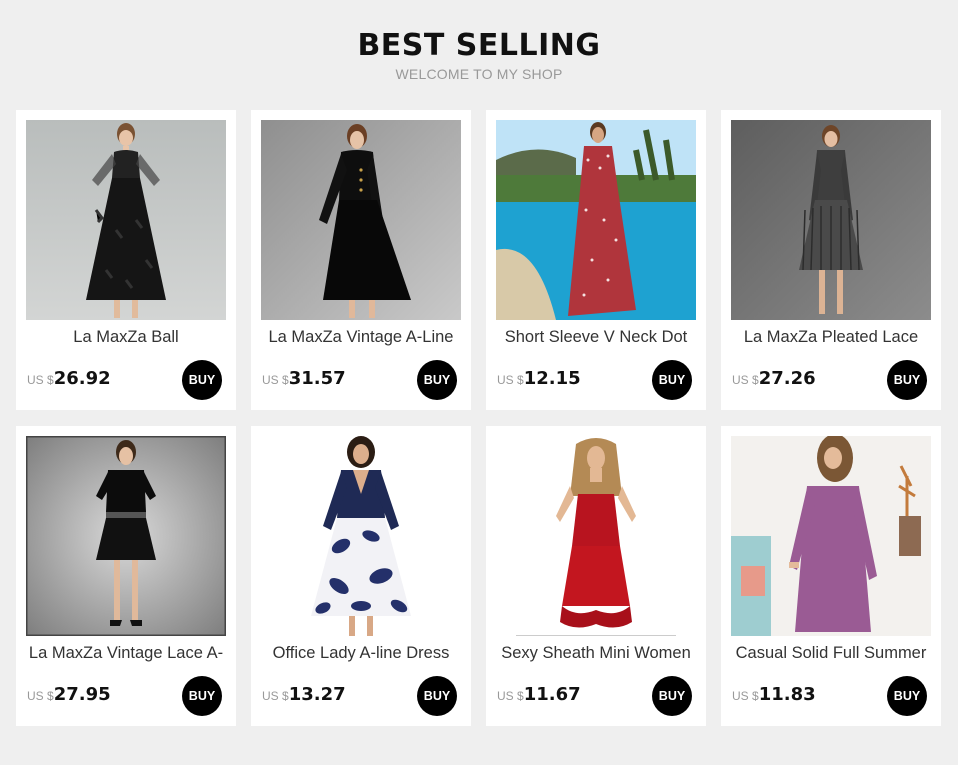 The width and height of the screenshot is (958, 765). What do you see at coordinates (831, 653) in the screenshot?
I see `product-name: Casual Solid Full Summer` at bounding box center [831, 653].